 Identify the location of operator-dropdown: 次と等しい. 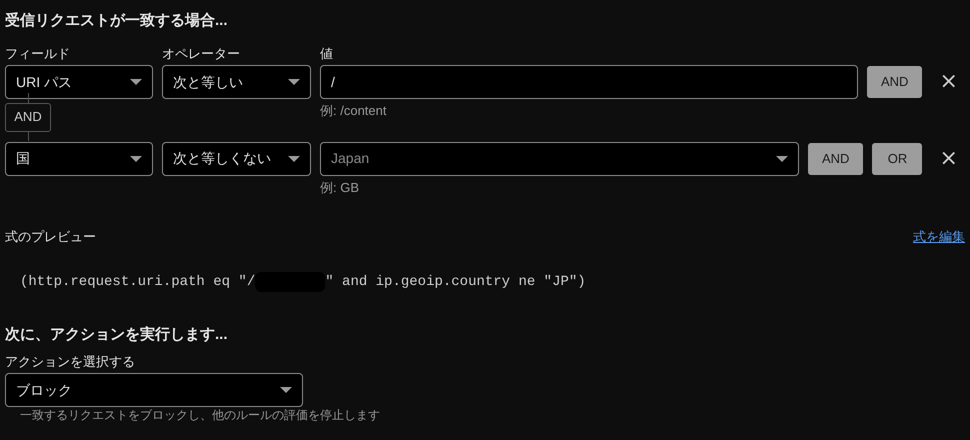
(236, 82).